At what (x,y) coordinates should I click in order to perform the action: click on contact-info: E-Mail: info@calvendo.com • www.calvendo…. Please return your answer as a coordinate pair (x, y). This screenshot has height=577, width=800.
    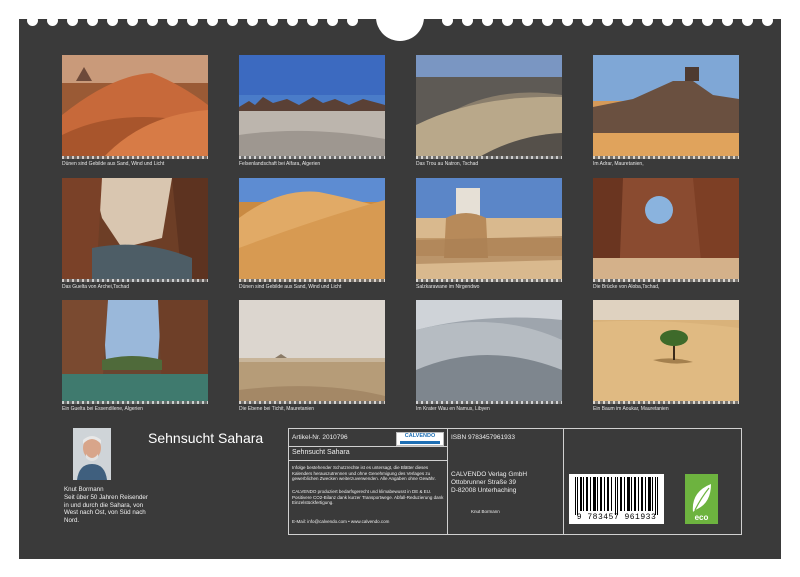
    Looking at the image, I should click on (341, 521).